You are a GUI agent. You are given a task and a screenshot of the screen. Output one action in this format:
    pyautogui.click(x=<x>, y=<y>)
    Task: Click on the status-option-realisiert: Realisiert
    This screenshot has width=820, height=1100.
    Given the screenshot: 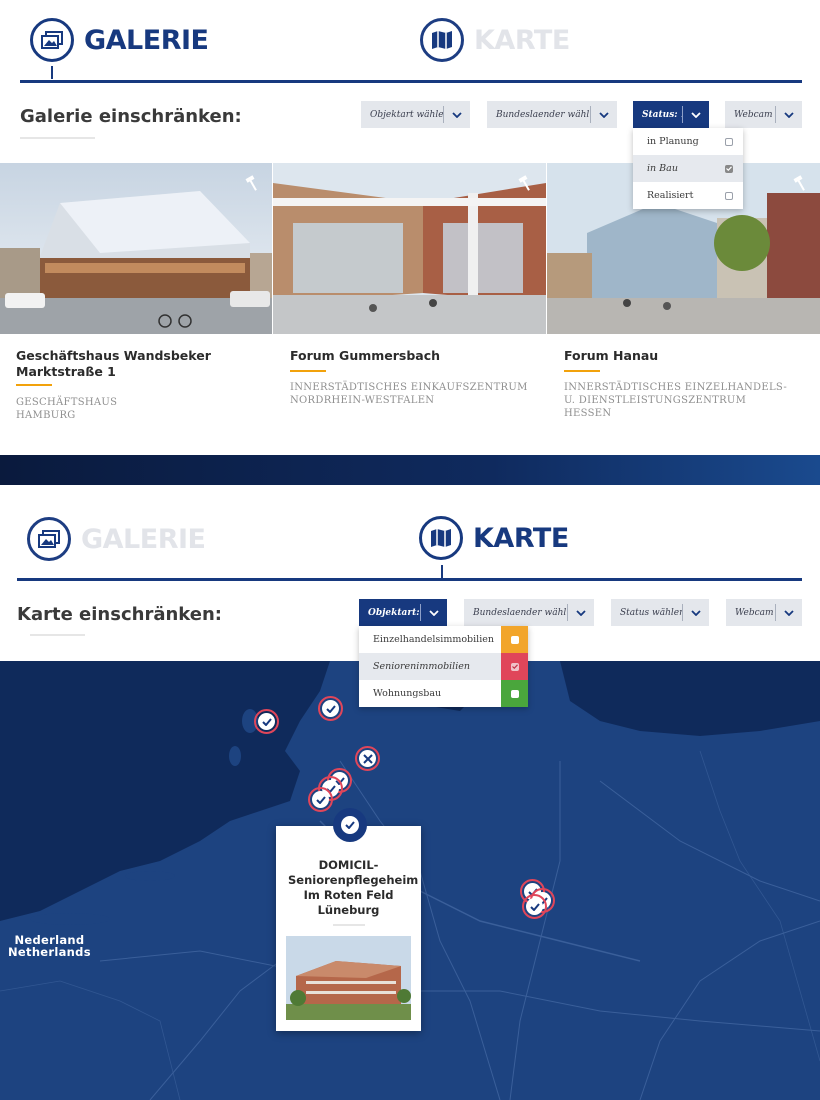 What is the action you would take?
    pyautogui.click(x=688, y=195)
    